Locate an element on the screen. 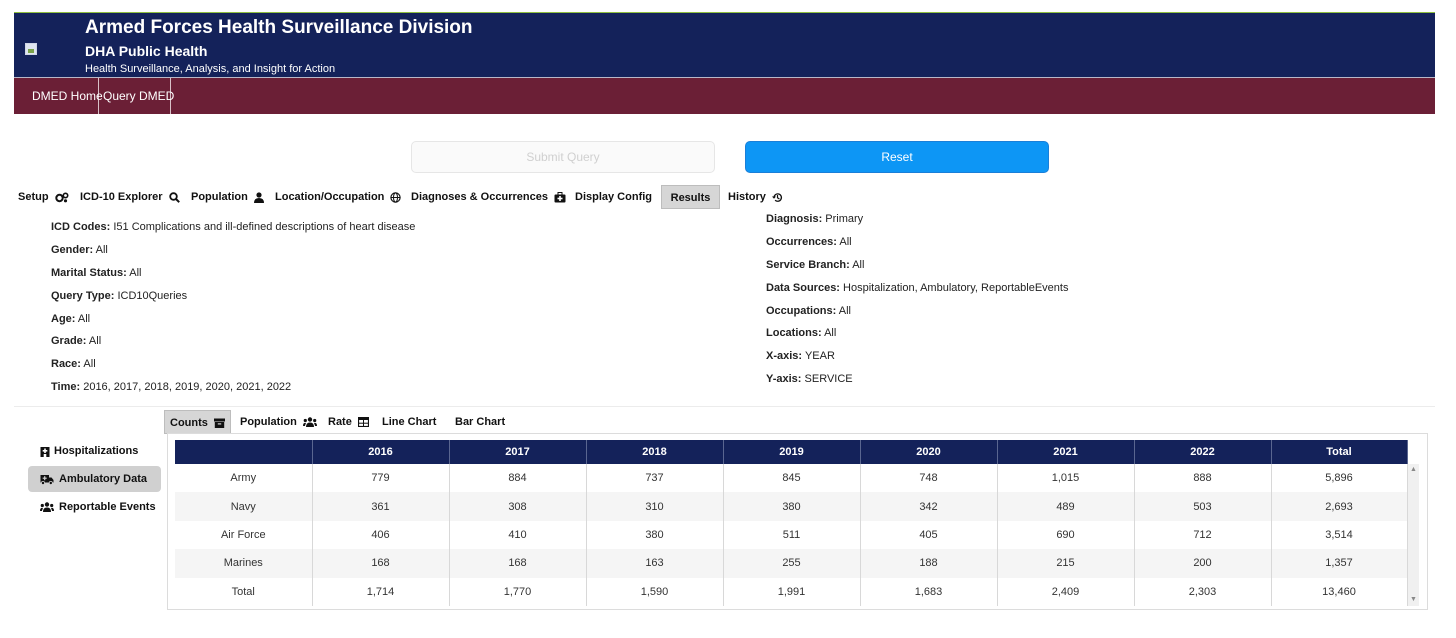 This screenshot has height=638, width=1456. tab-population: Population is located at coordinates (227, 197).